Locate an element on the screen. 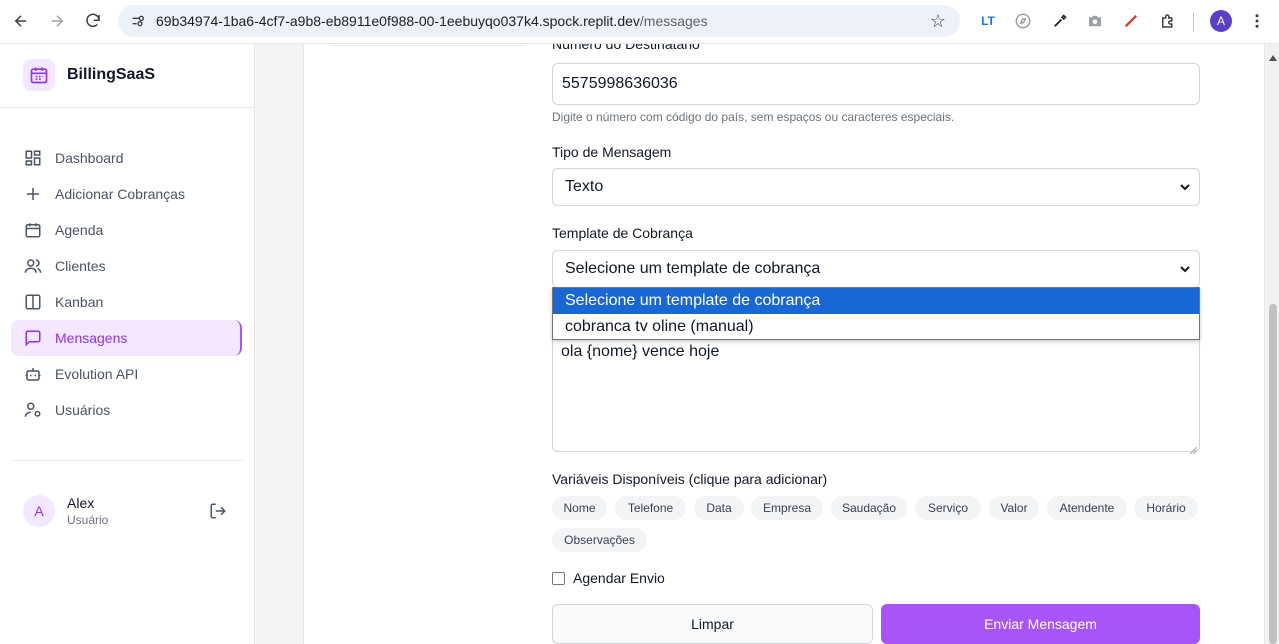 This screenshot has height=644, width=1279. user-profile: A Alex Usuário is located at coordinates (128, 511).